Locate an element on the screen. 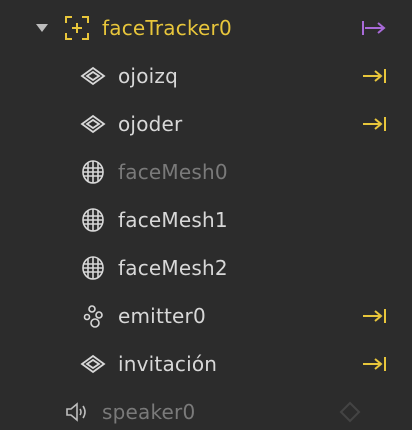 Image resolution: width=412 pixels, height=430 pixels. tree-row-label: faceTracker0 is located at coordinates (167, 28).